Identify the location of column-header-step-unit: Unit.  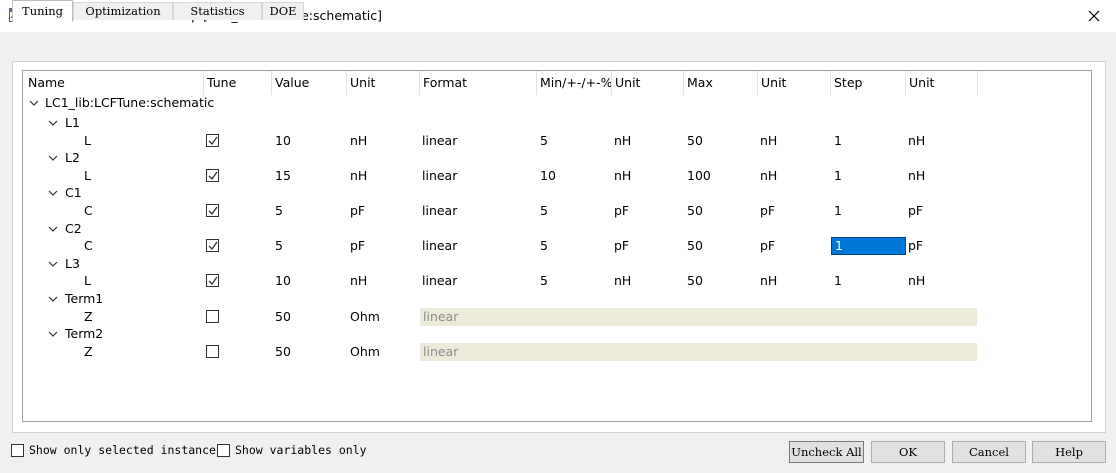
(942, 83).